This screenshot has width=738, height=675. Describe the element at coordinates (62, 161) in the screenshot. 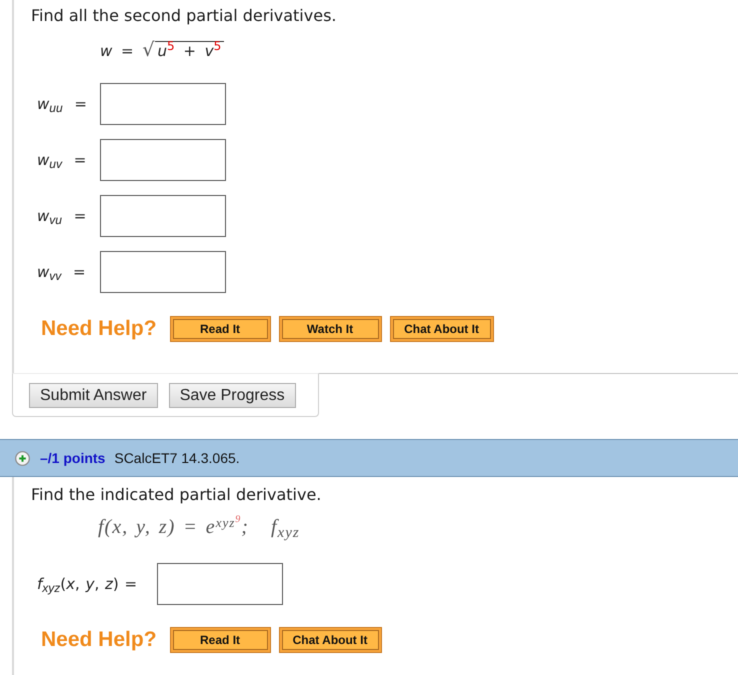

I see `answer-label: w$_{uv}$ =` at that location.